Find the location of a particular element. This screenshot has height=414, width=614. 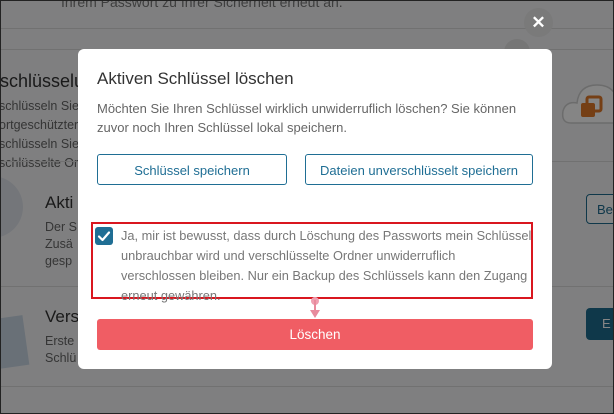

dialog-title: Aktiven Schlüssel löschen is located at coordinates (195, 78).